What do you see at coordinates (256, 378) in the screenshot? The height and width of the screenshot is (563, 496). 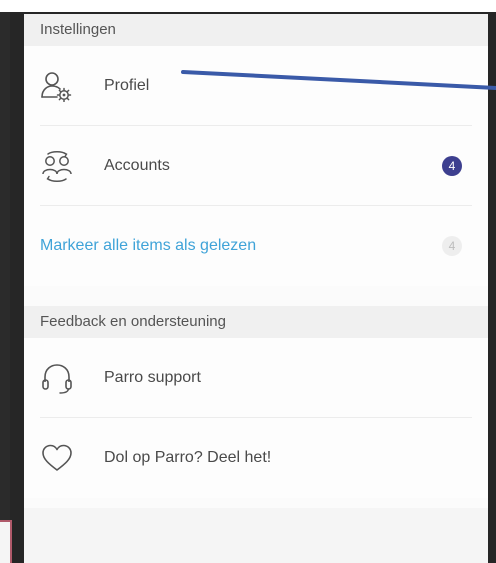 I see `menu-item-parro-support: Parro support` at bounding box center [256, 378].